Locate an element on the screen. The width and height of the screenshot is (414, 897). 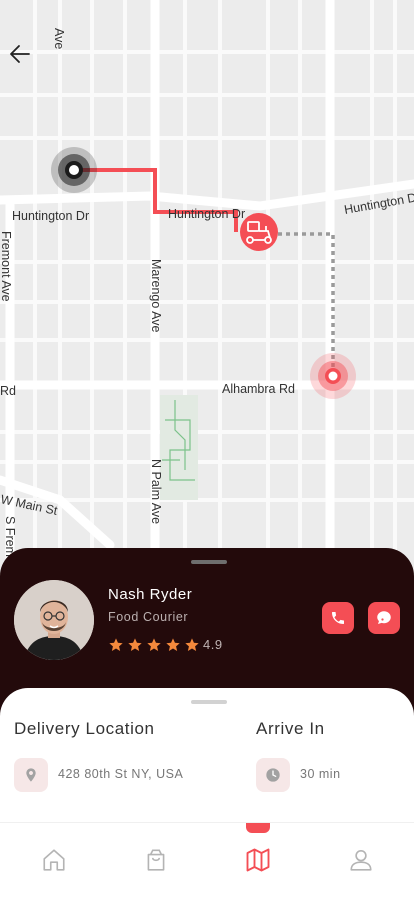
chat-button is located at coordinates (384, 618).